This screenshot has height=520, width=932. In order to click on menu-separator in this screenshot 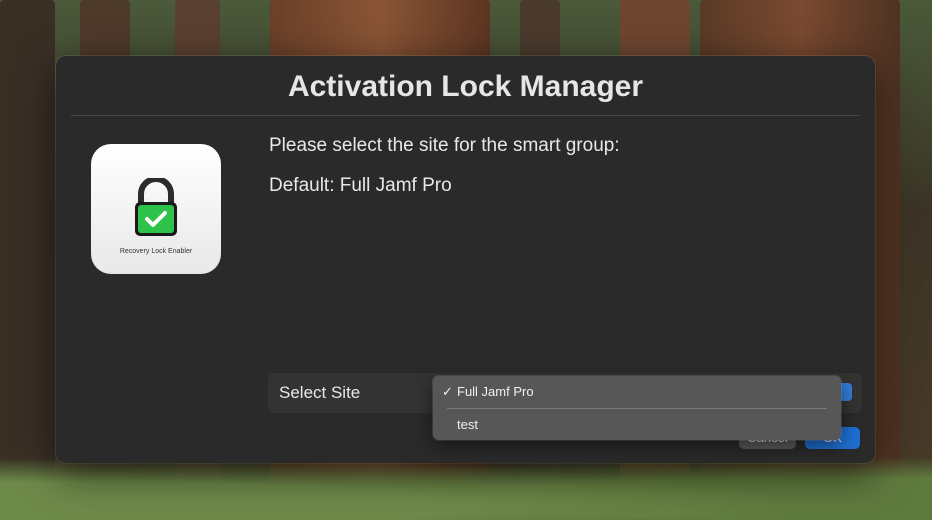, I will do `click(637, 408)`.